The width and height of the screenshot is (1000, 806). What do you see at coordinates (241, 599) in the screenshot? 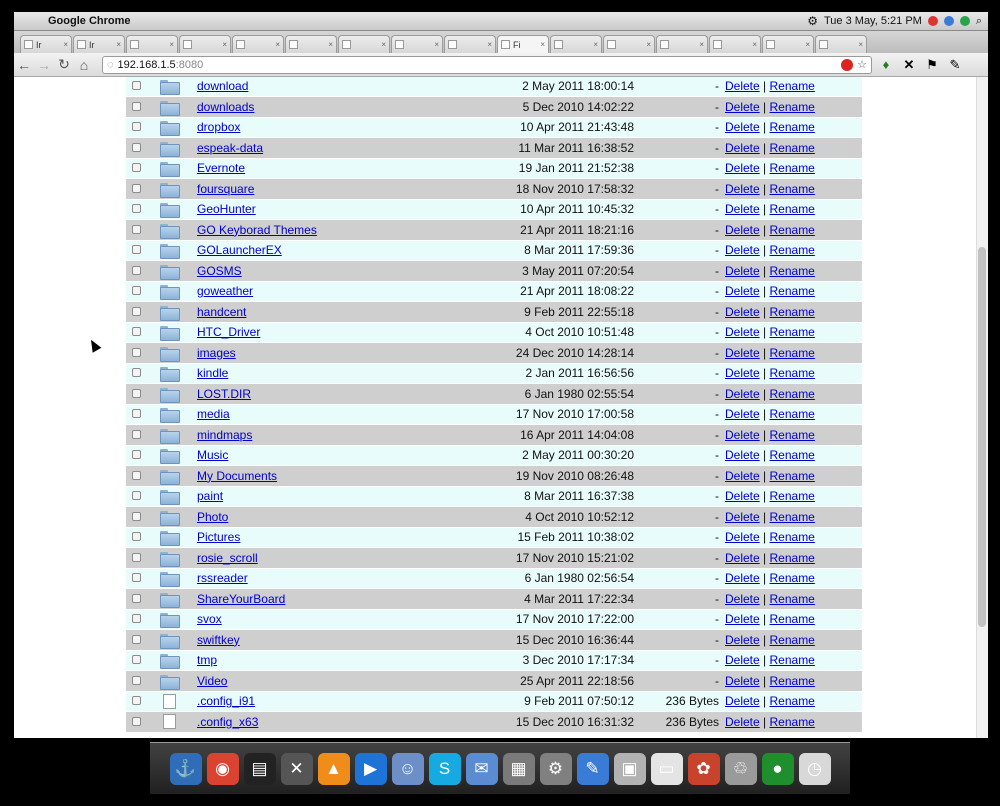
I see `file-name-link: ShareYourBoard` at bounding box center [241, 599].